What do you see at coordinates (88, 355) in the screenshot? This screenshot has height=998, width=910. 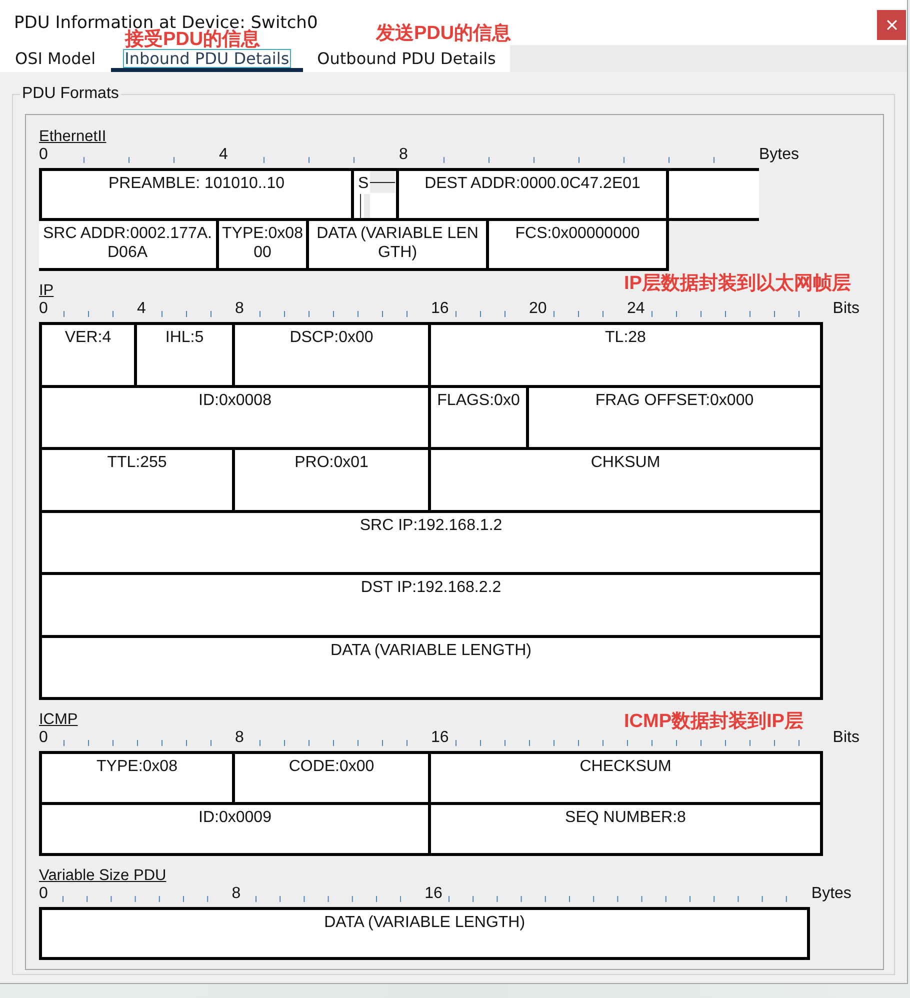 I see `header-cell: VER:4` at bounding box center [88, 355].